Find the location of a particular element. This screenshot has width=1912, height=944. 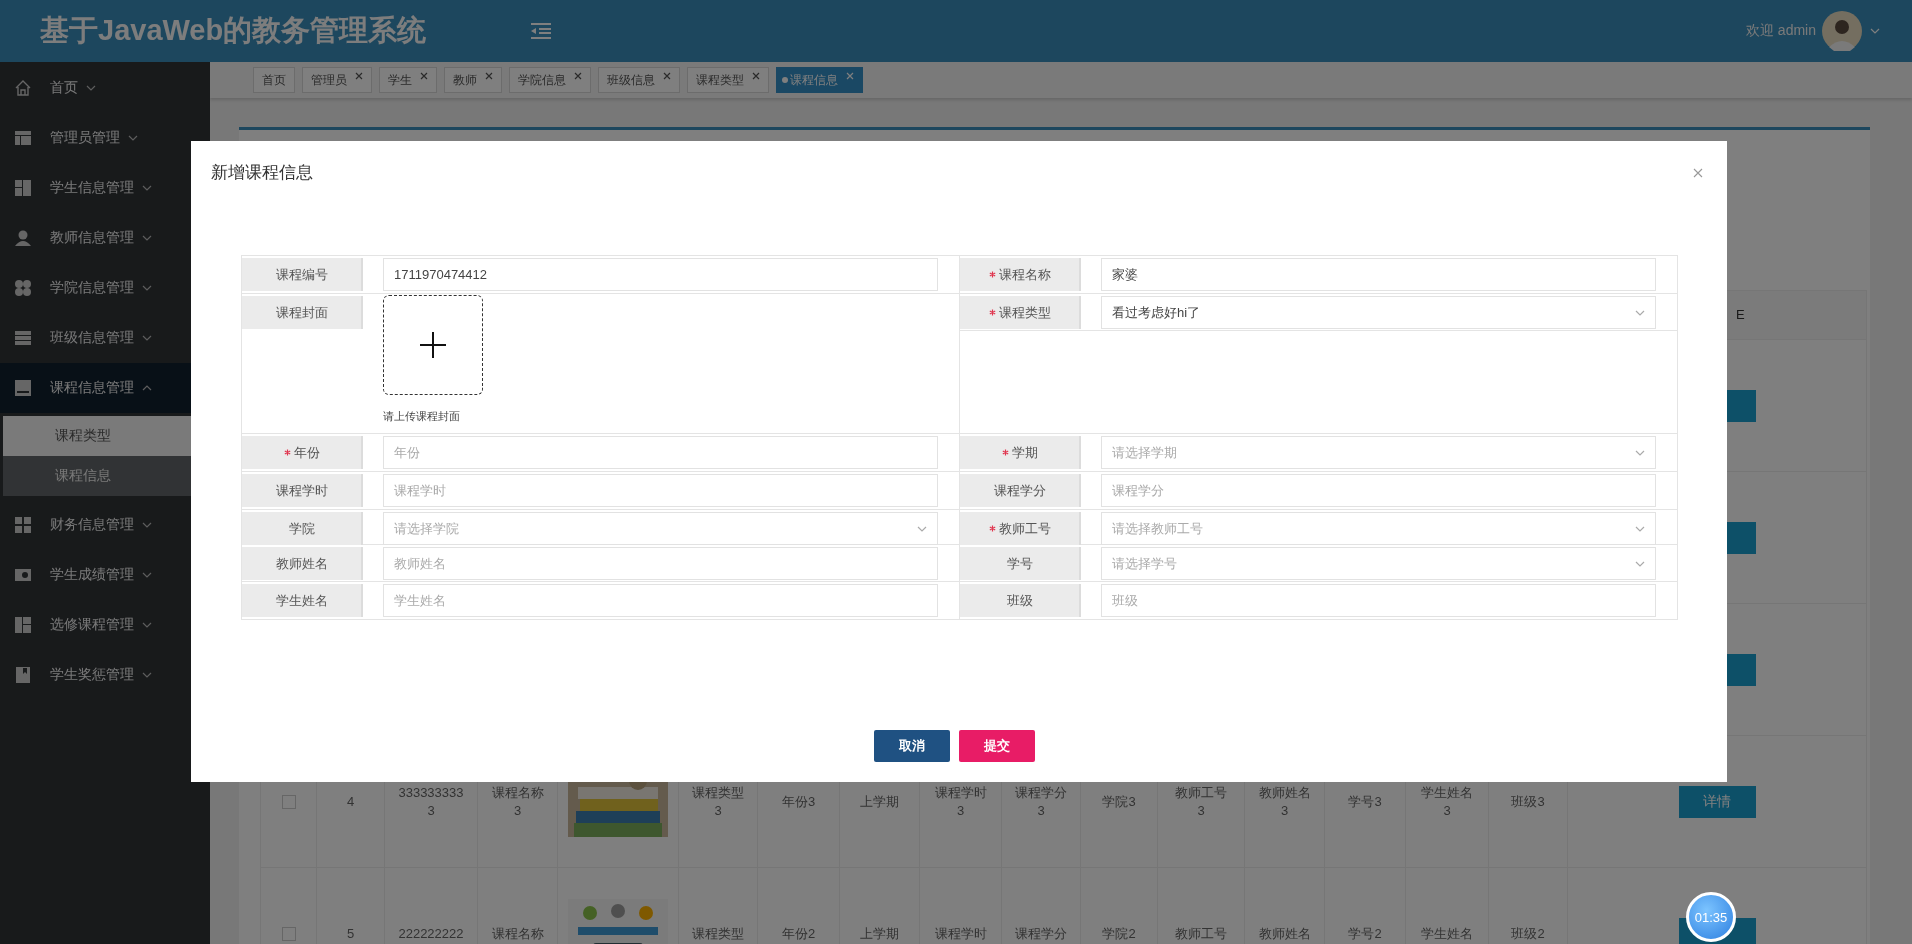

sidebar-label: 课程信息管理 is located at coordinates (92, 388).